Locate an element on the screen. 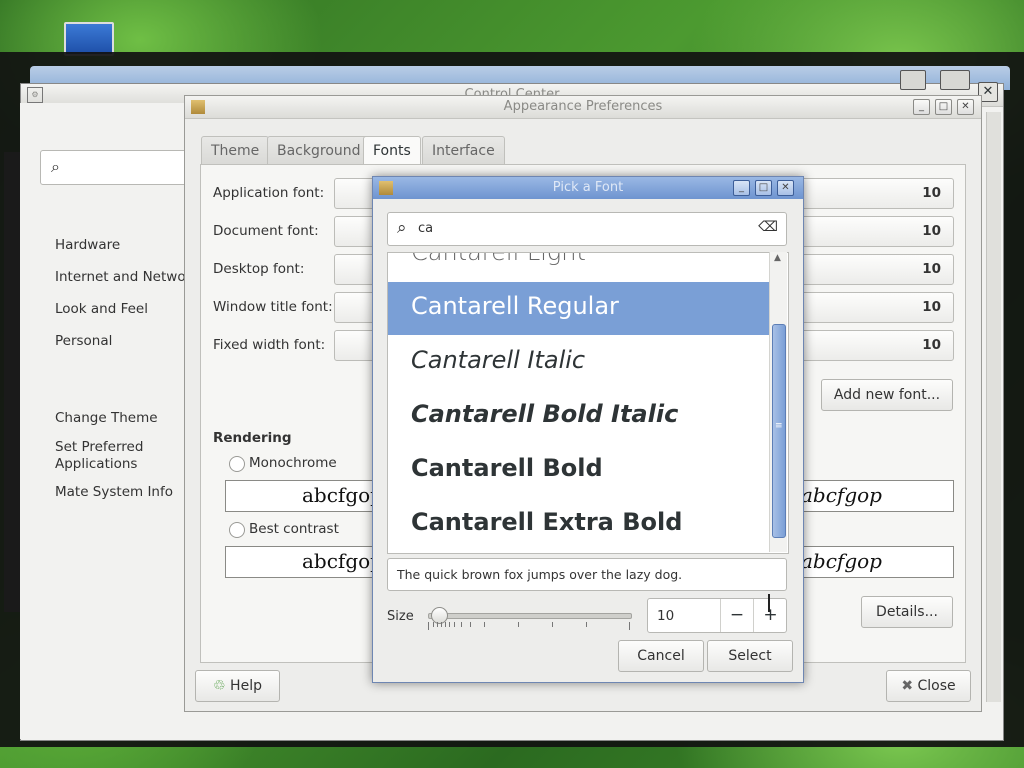 The height and width of the screenshot is (768, 1024). font-list-scrollbar: ▲ ≡ is located at coordinates (778, 402).